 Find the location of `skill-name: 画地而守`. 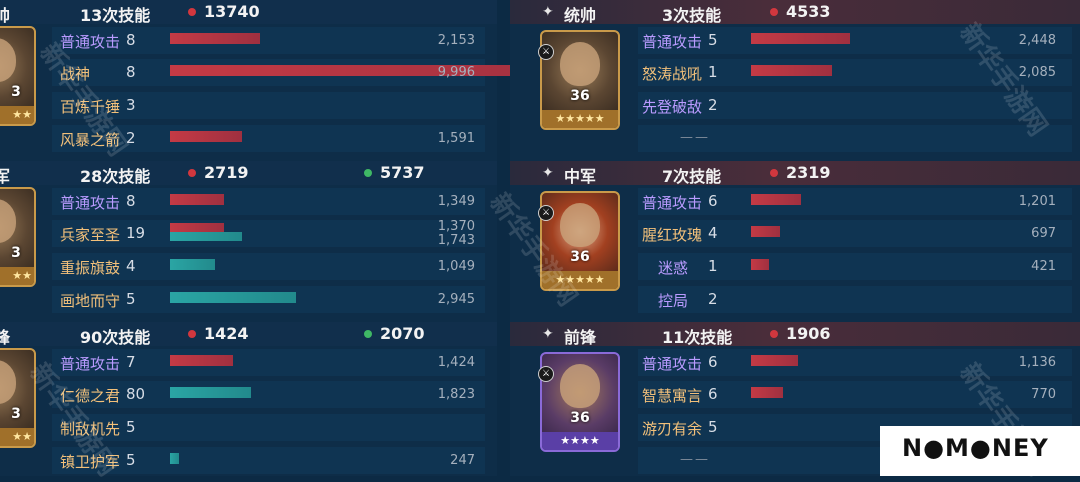

skill-name: 画地而守 is located at coordinates (90, 301).